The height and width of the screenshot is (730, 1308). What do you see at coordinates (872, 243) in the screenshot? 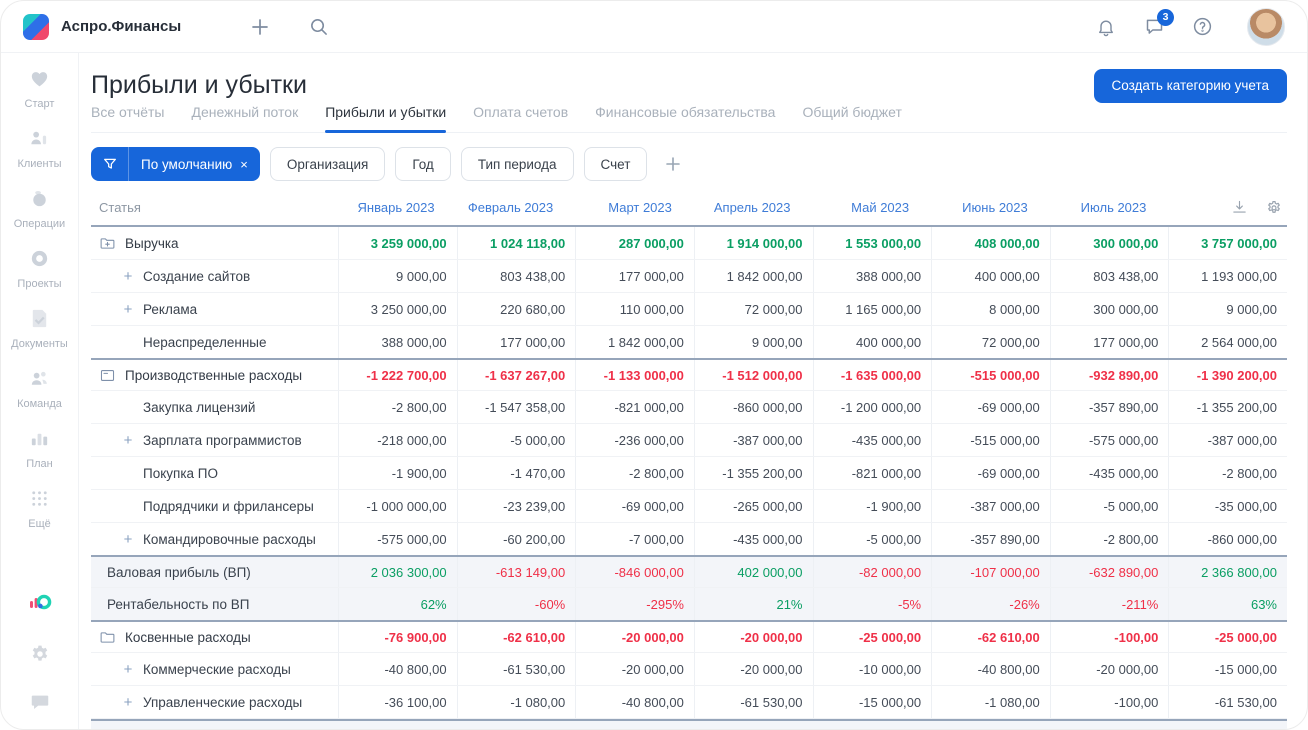
I see `value-cell: 1 553 000,00` at bounding box center [872, 243].